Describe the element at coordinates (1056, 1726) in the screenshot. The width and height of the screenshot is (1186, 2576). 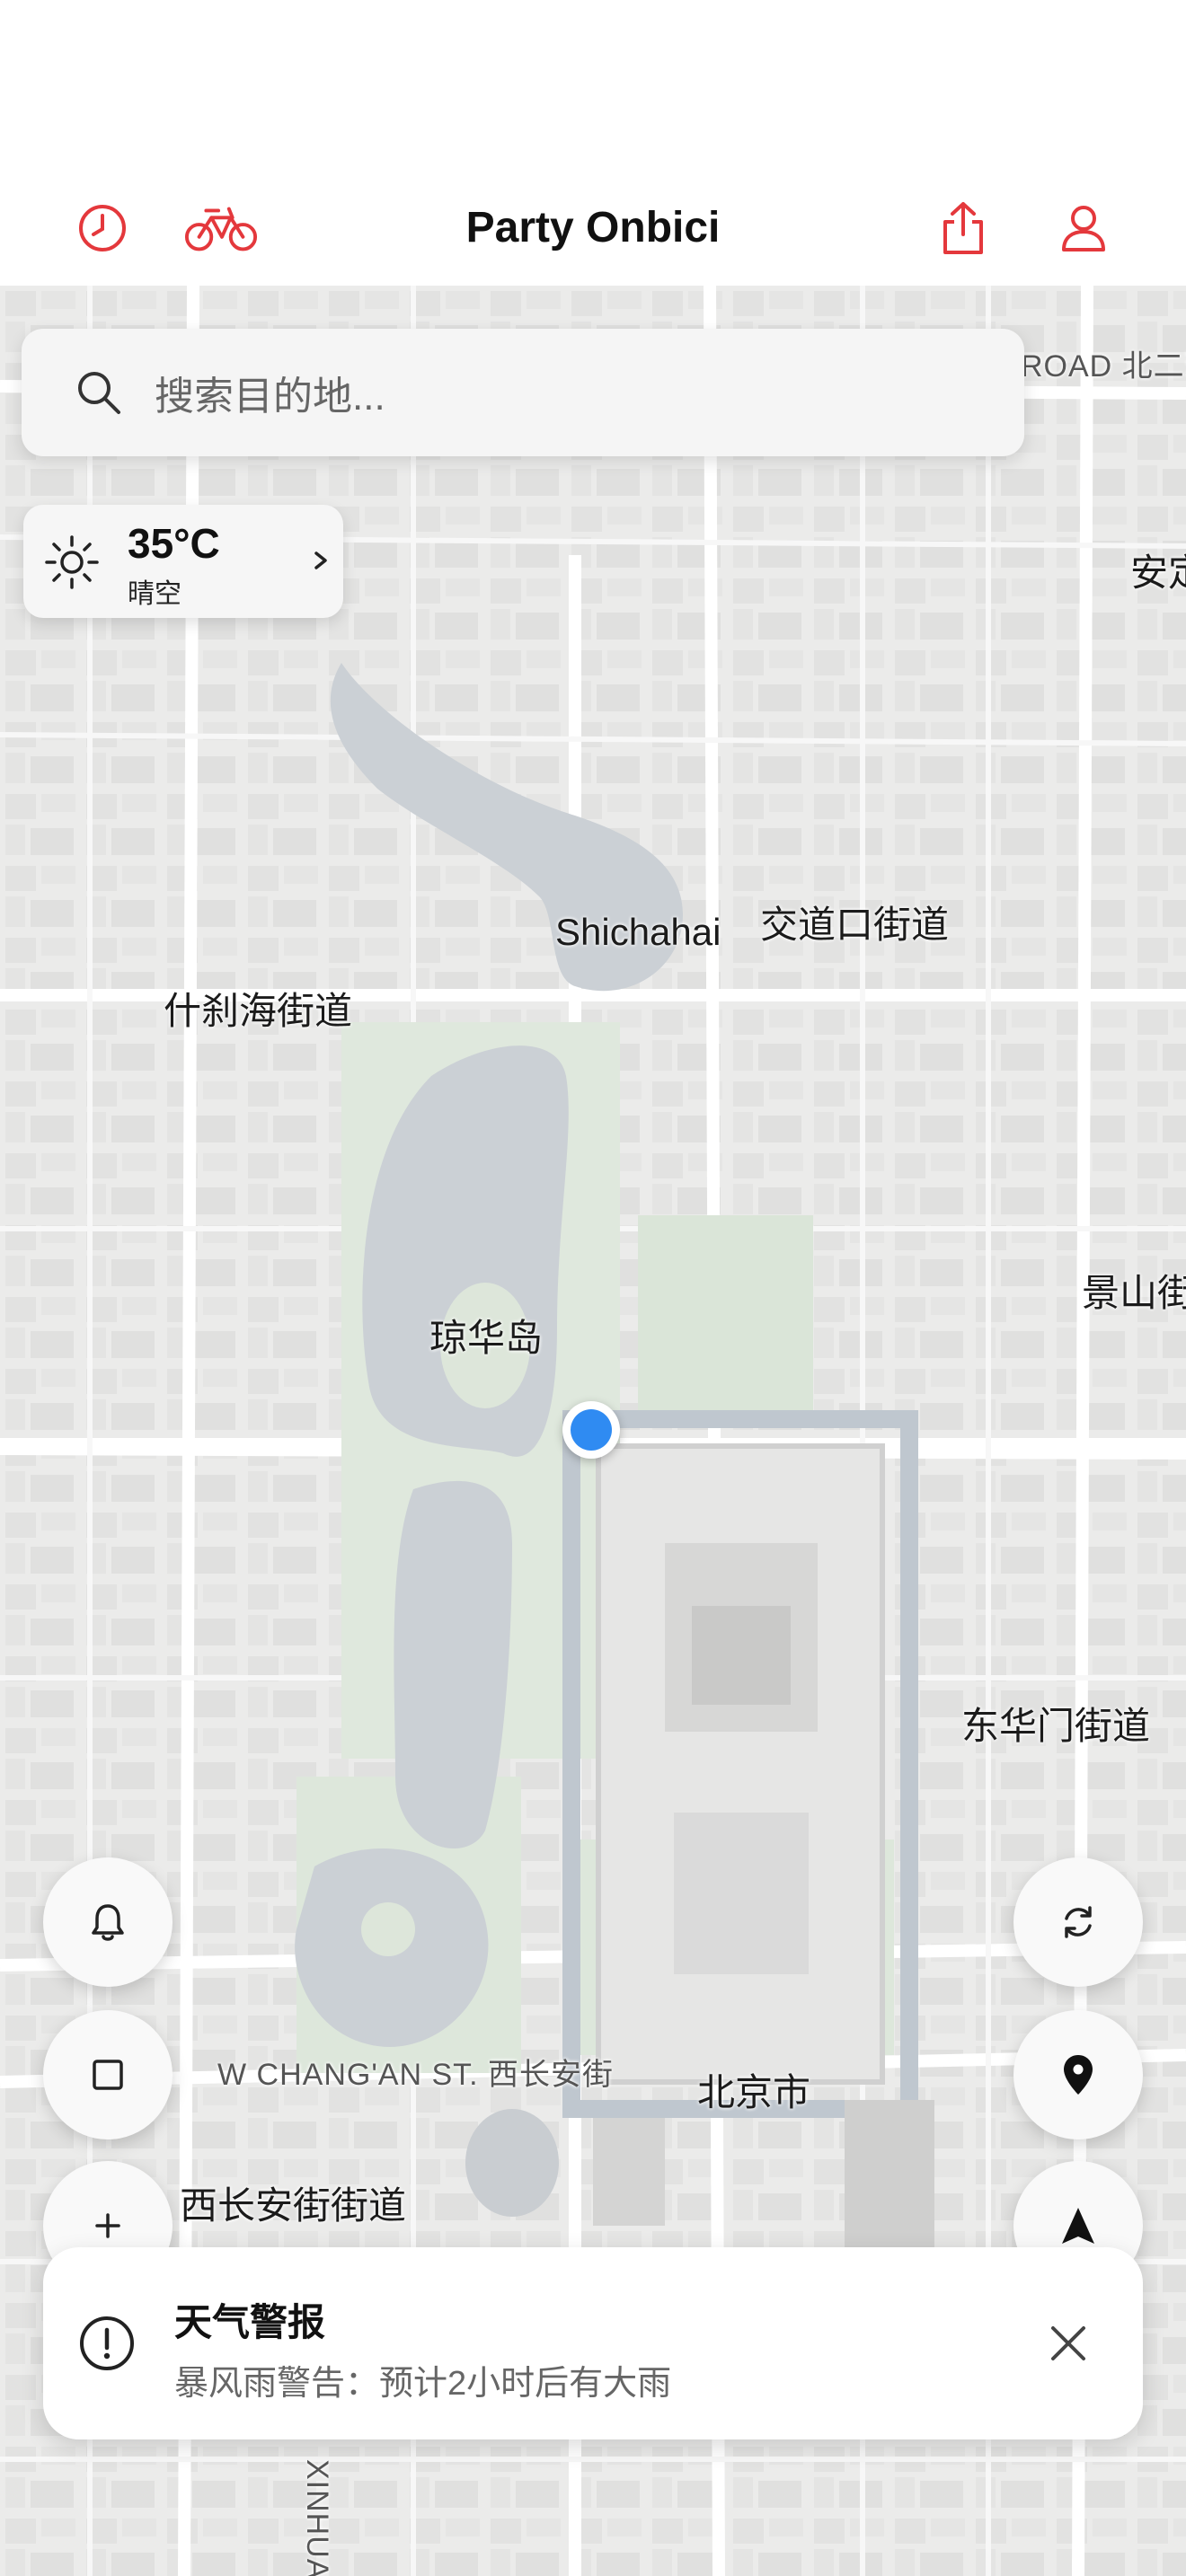
I see `map-label-donghuamen: 东华门街道` at that location.